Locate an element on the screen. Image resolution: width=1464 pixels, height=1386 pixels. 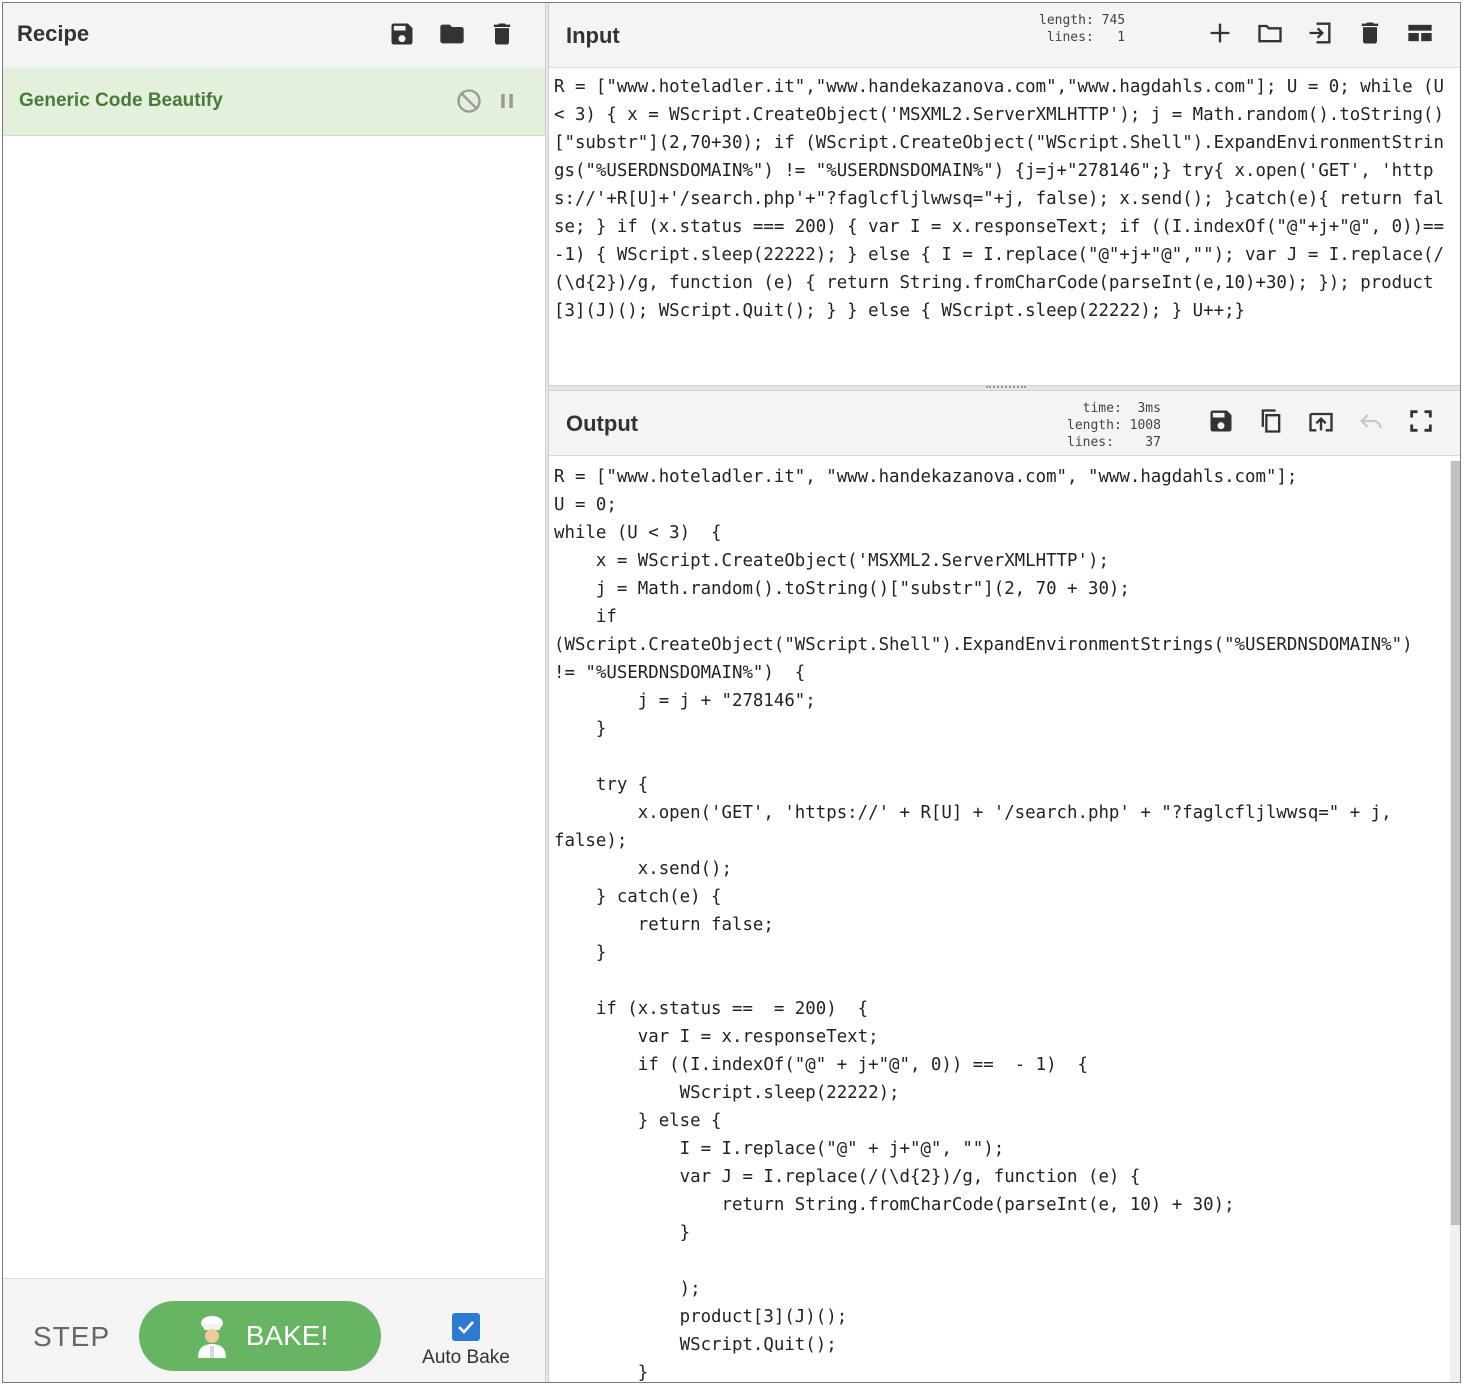
recipe-title: Recipe is located at coordinates (53, 33).